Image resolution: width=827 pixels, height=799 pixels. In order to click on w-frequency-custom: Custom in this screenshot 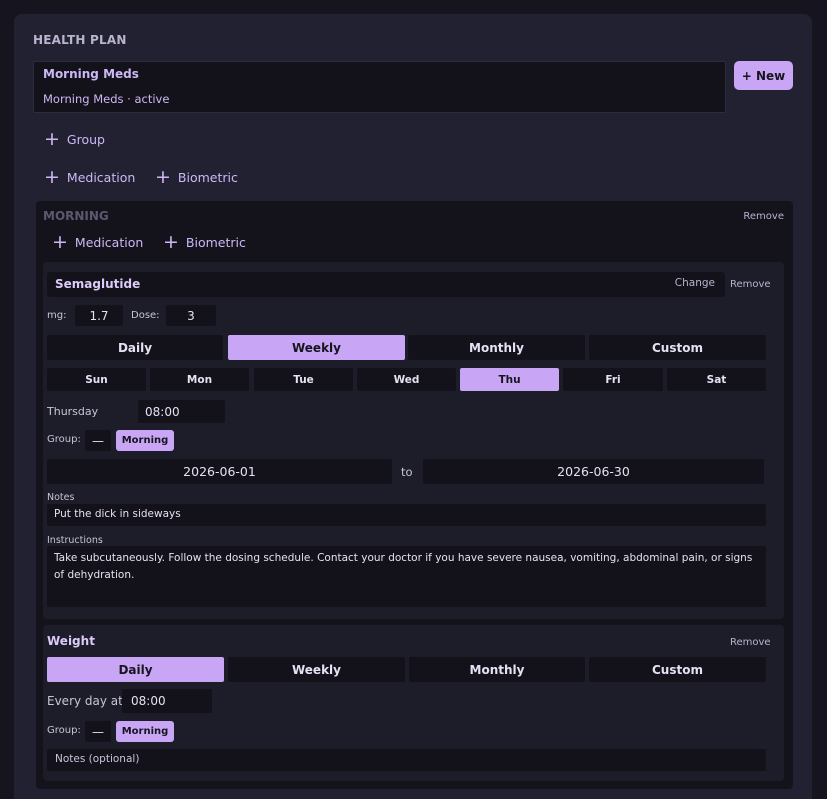, I will do `click(677, 669)`.